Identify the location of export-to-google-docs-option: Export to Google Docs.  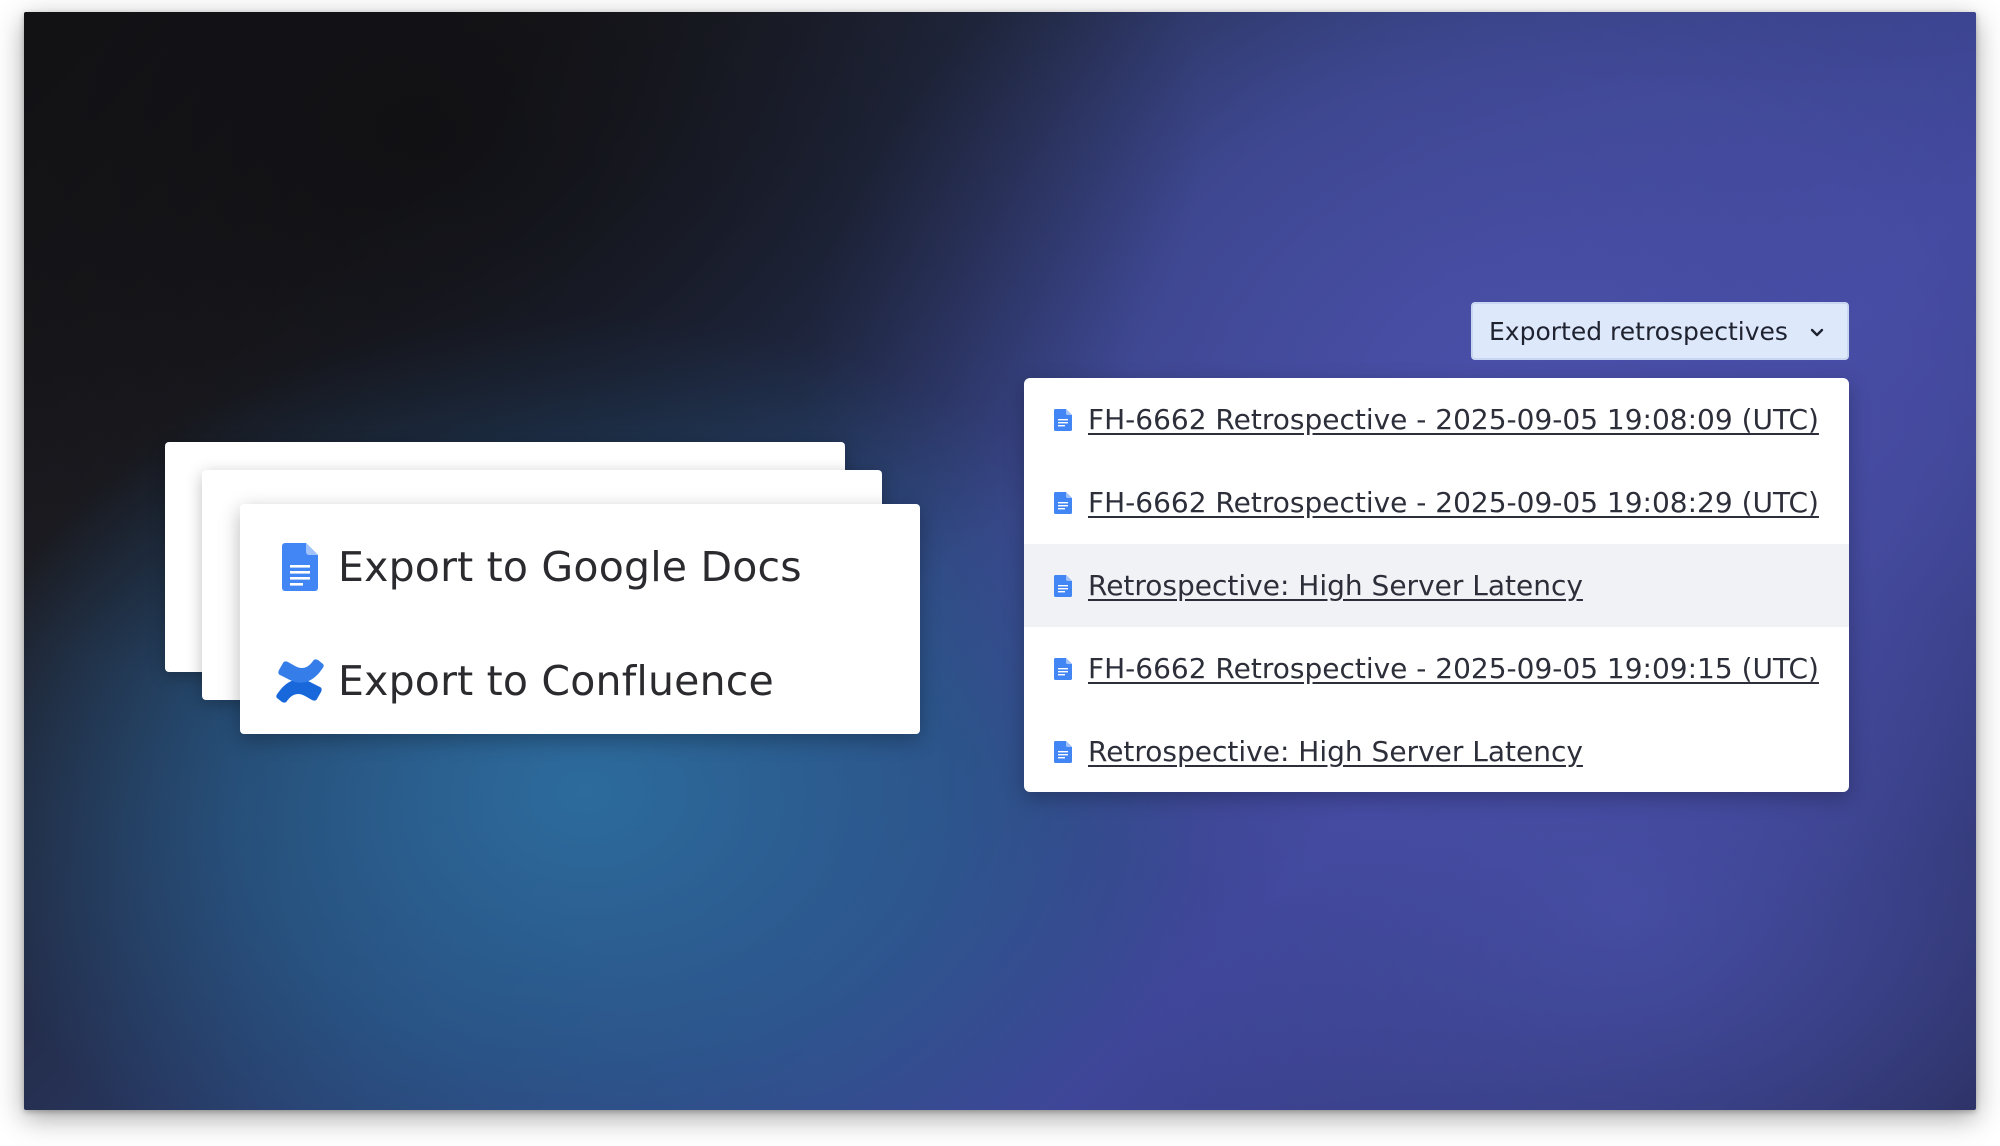
(539, 567).